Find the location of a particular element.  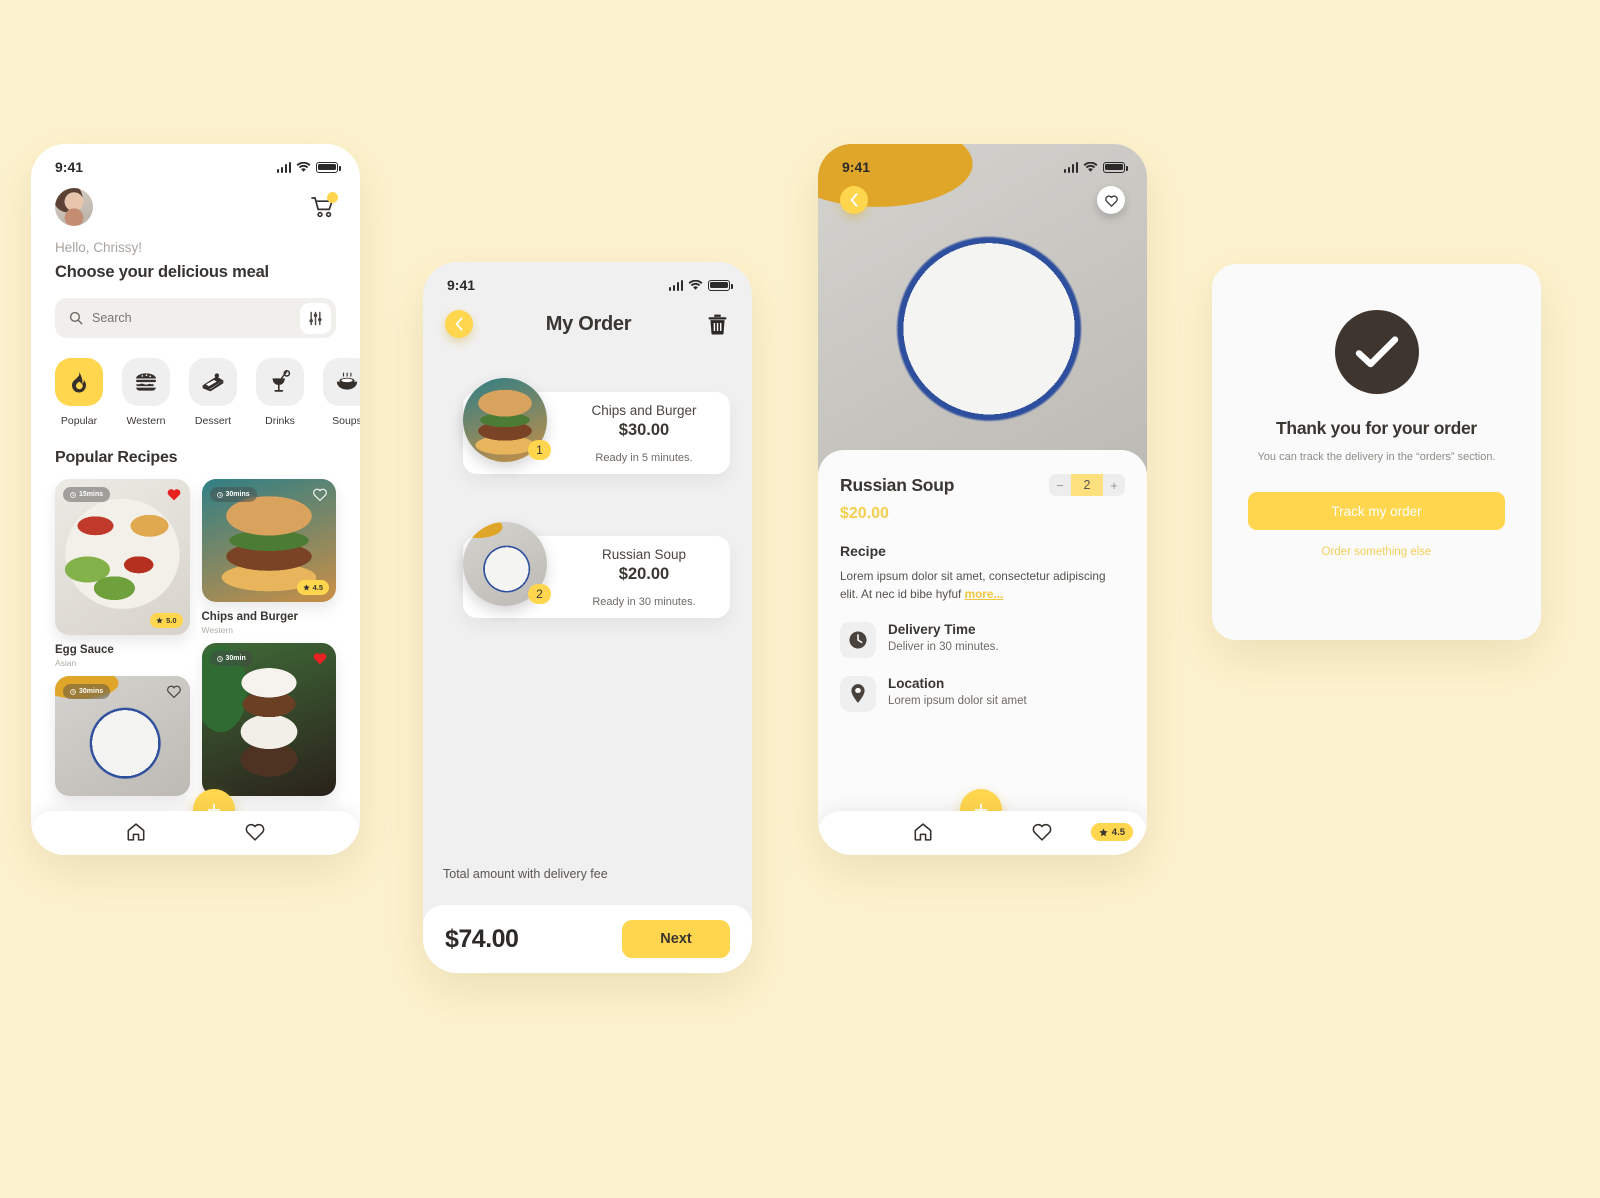

filter-icon is located at coordinates (315, 318).